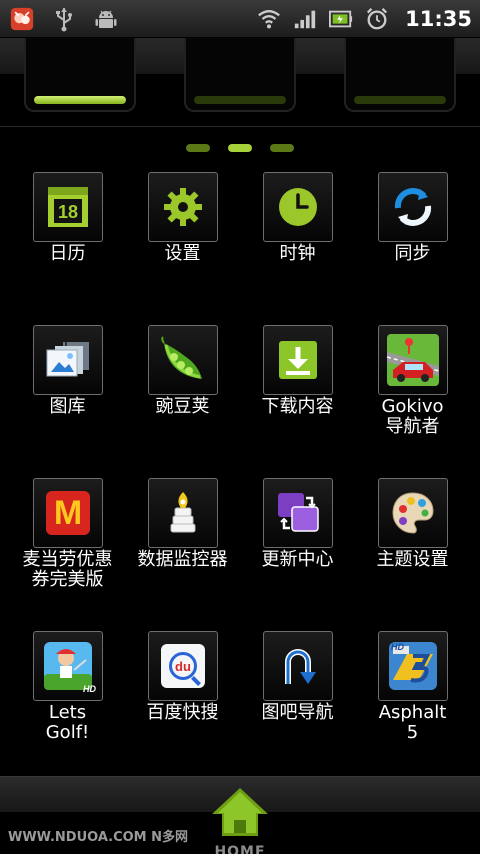  I want to click on app-sync: 同步, so click(412, 242).